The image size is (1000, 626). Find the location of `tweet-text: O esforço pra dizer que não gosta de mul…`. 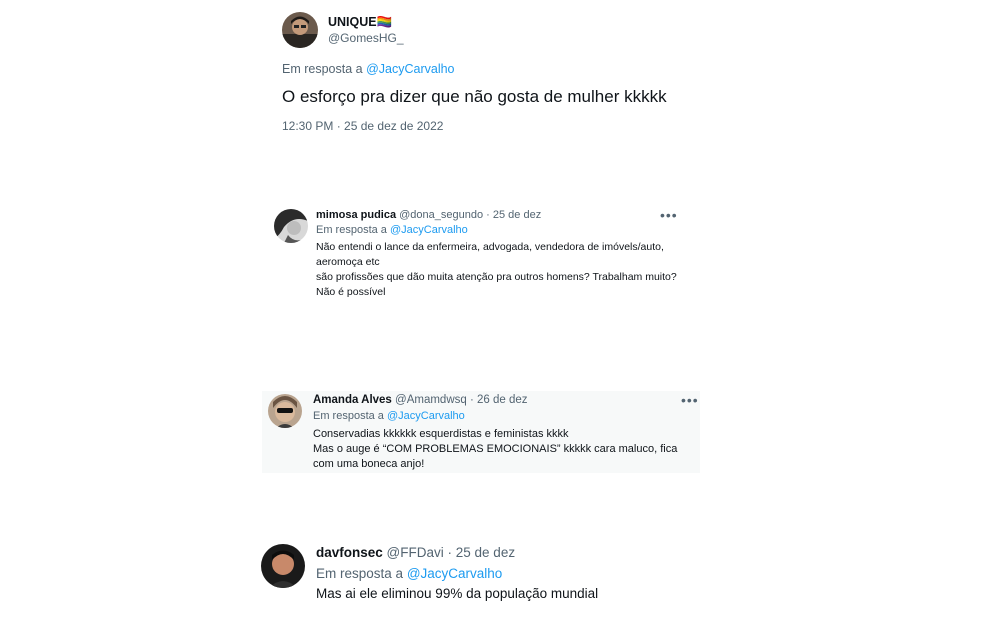

tweet-text: O esforço pra dizer que não gosta de mul… is located at coordinates (474, 96).